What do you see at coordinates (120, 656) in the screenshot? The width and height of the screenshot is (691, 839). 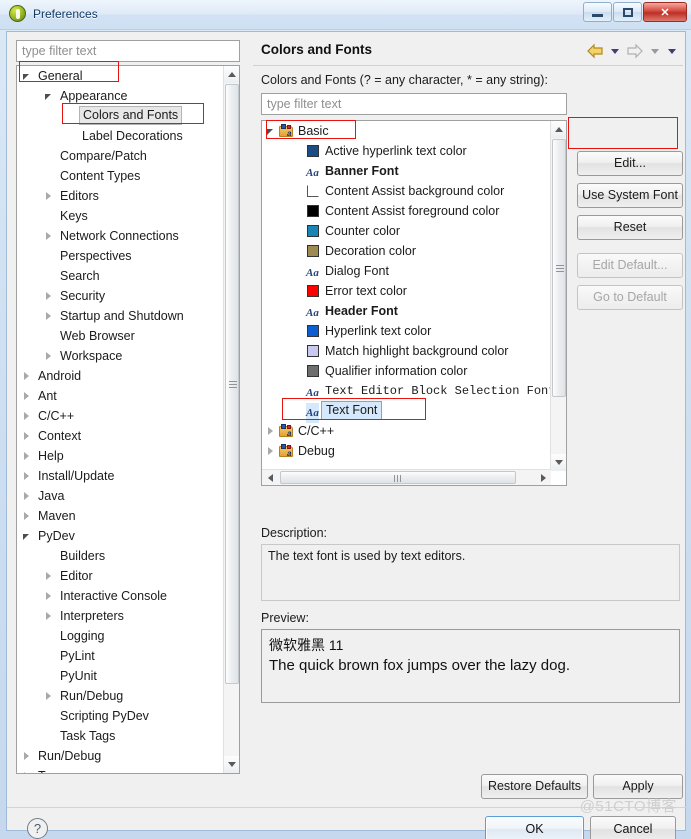 I see `preference-tree-item-pylint: PyLint` at bounding box center [120, 656].